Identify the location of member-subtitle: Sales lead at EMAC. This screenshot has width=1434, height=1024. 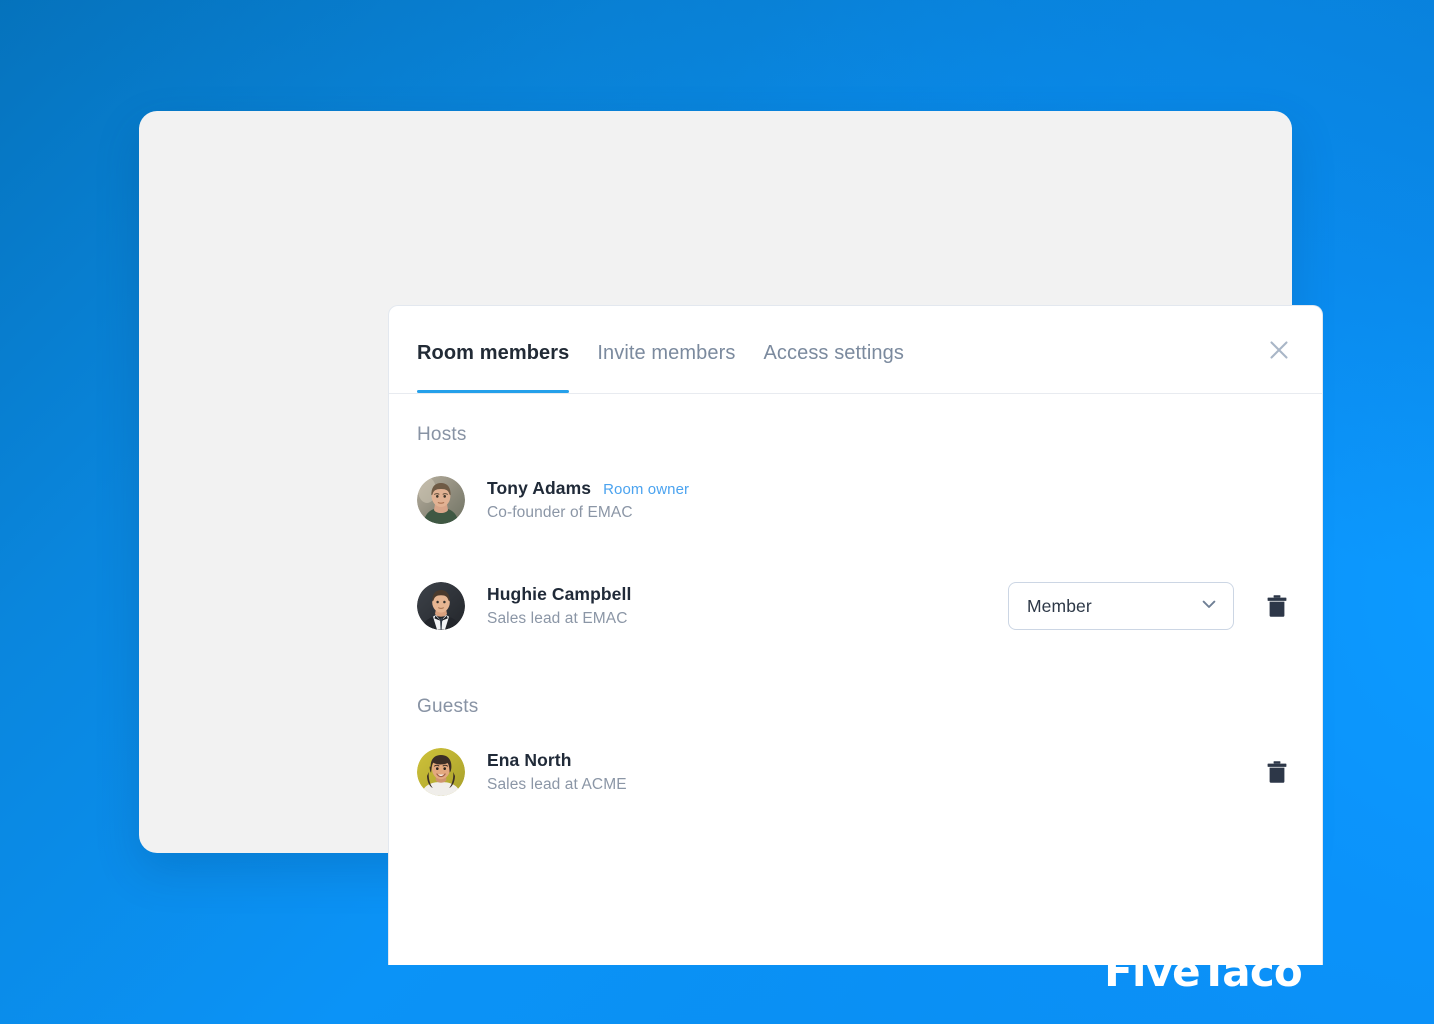
(557, 618).